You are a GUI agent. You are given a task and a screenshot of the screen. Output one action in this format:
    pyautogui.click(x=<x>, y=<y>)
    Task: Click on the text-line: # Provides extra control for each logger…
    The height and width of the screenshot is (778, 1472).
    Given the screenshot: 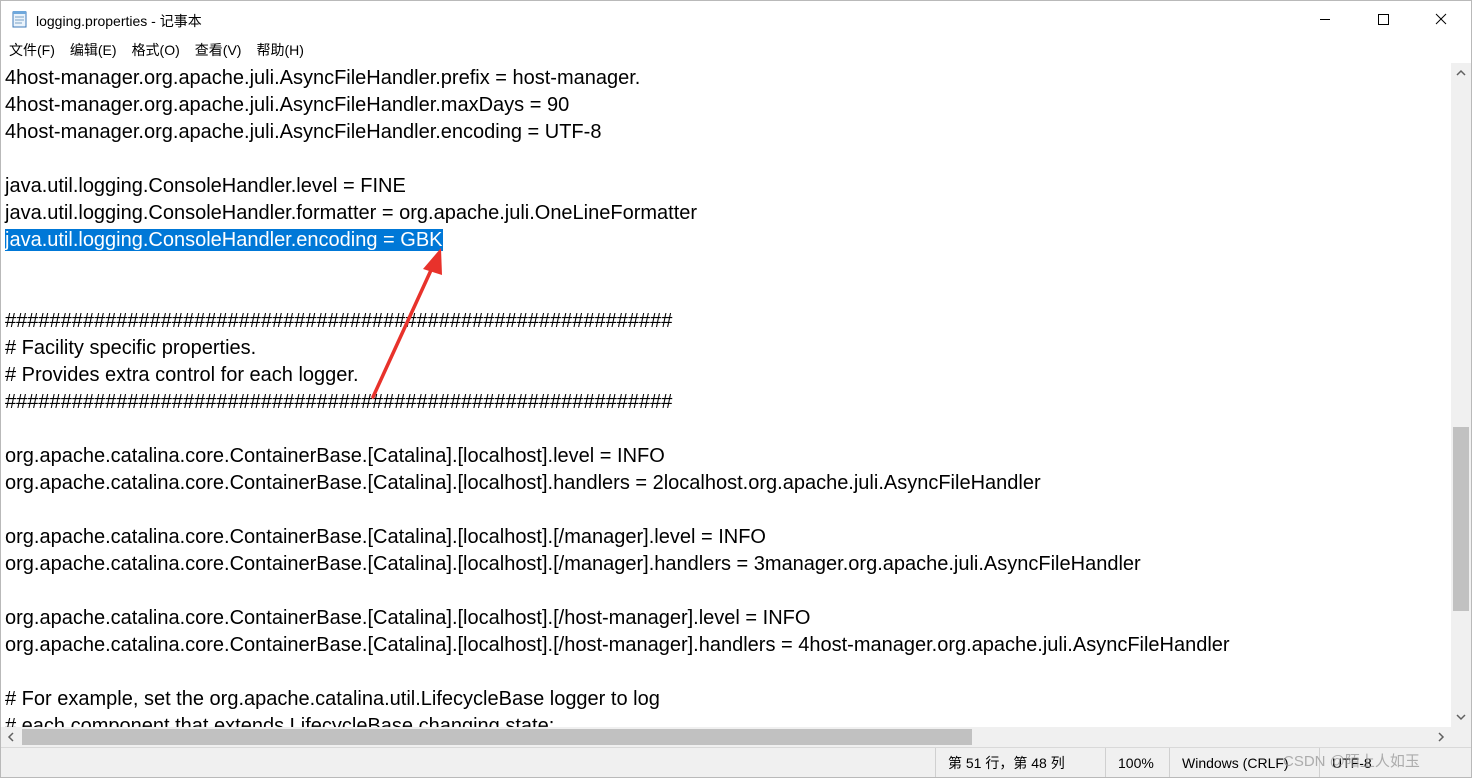 What is the action you would take?
    pyautogui.click(x=617, y=375)
    